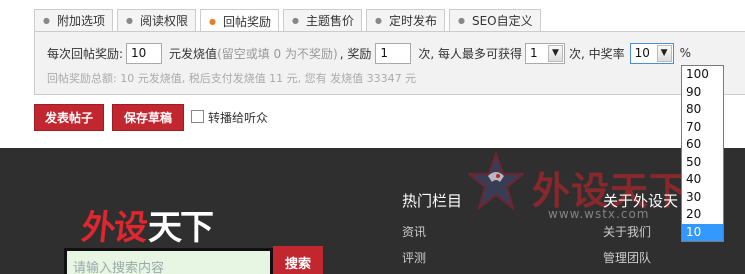  I want to click on tab-reply-reward: ● 回帖奖励, so click(239, 20).